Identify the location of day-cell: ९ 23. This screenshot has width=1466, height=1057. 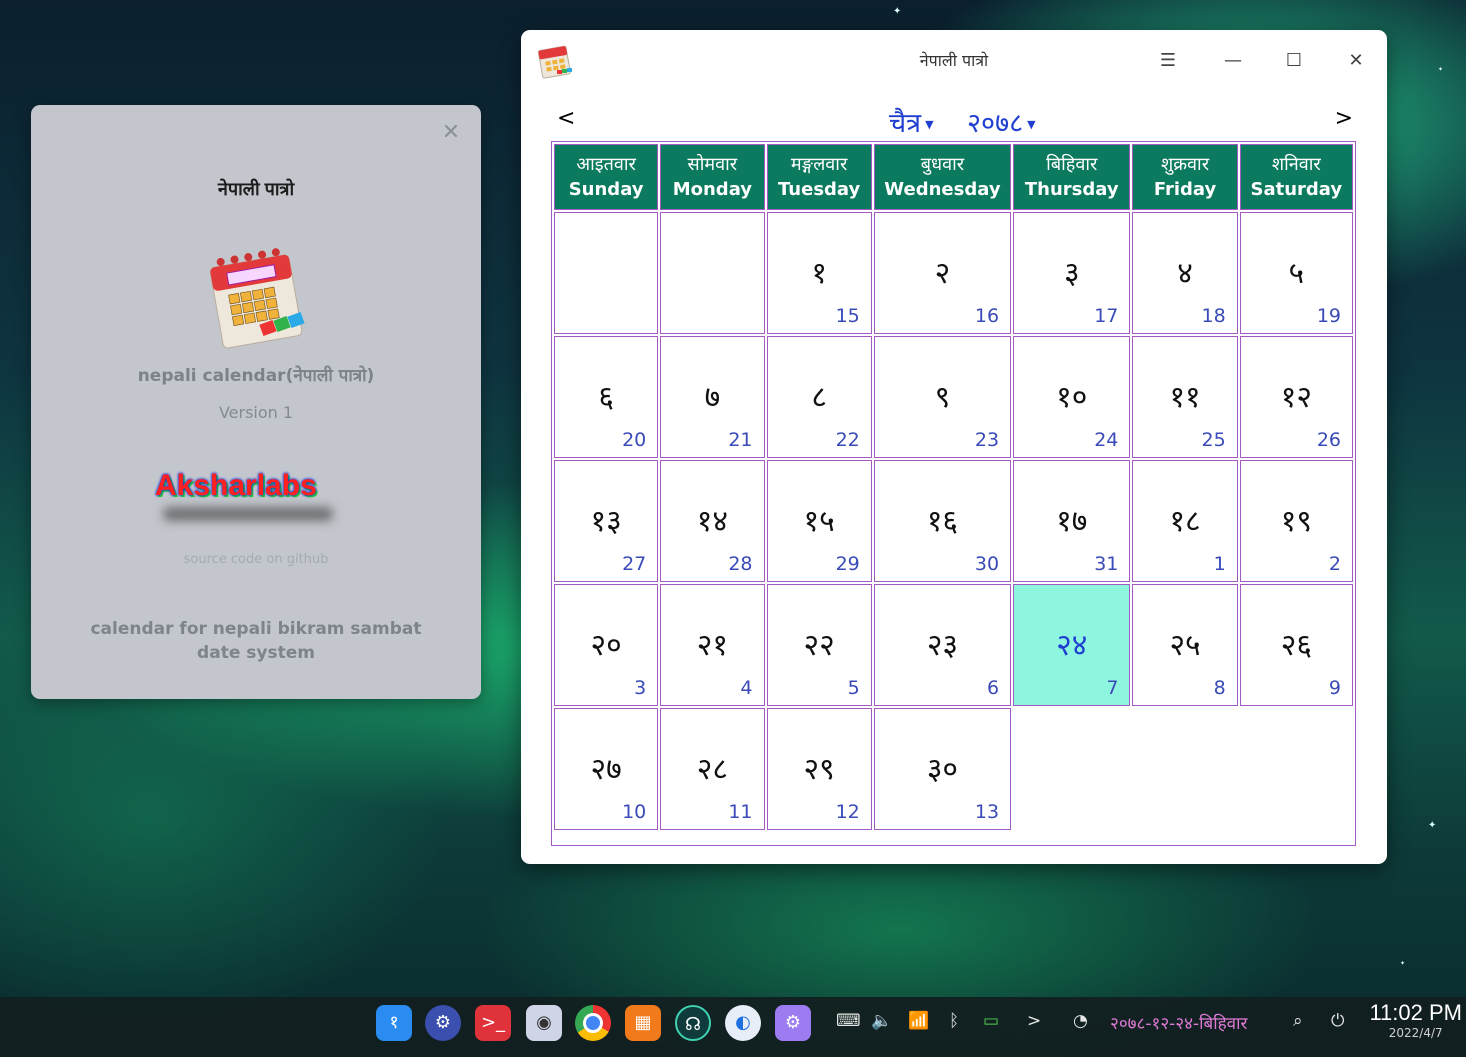
(942, 397).